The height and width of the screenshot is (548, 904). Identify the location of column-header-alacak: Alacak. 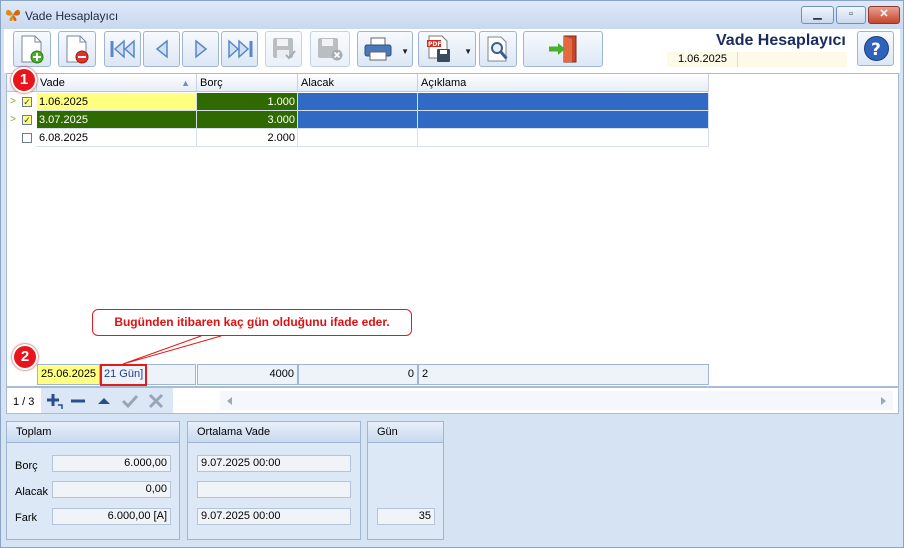
(358, 83).